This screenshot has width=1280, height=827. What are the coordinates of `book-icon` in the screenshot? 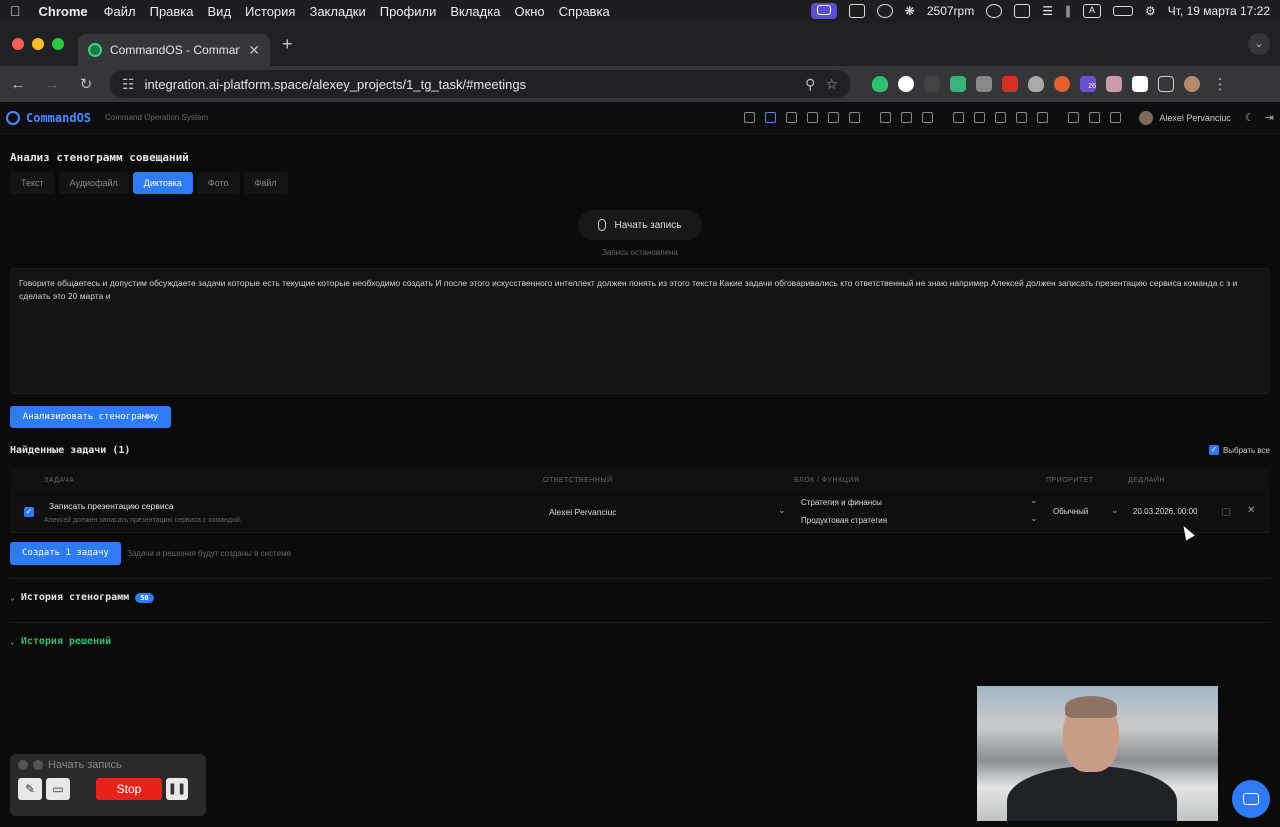 It's located at (980, 117).